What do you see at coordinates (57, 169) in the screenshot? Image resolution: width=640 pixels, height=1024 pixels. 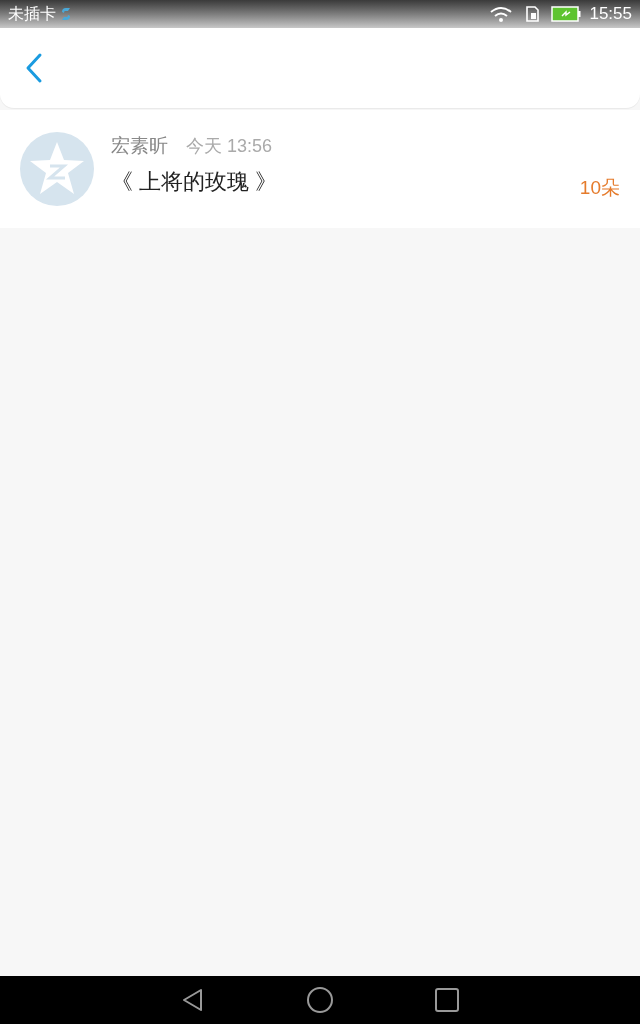 I see `avatar-icon` at bounding box center [57, 169].